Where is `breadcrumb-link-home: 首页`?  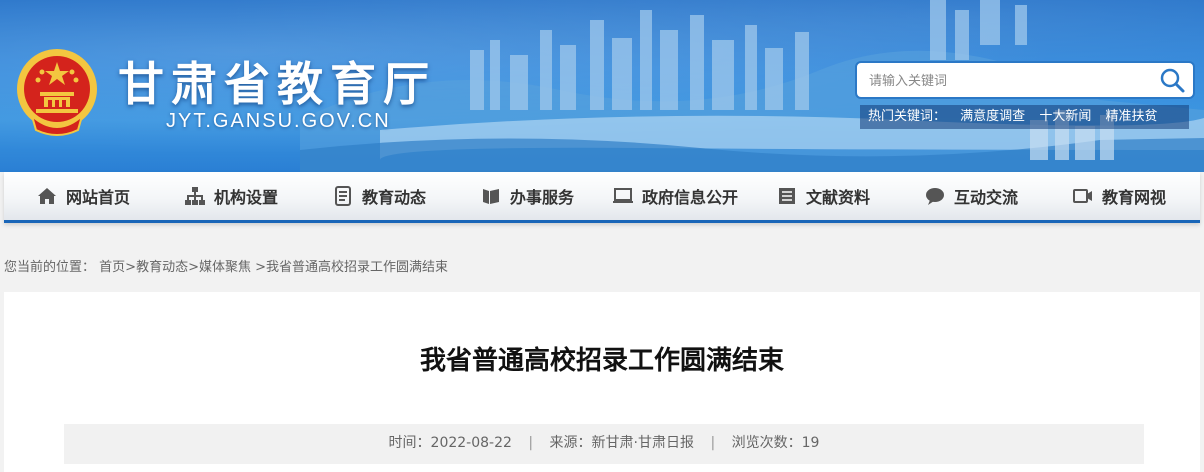
breadcrumb-link-home: 首页 is located at coordinates (112, 267).